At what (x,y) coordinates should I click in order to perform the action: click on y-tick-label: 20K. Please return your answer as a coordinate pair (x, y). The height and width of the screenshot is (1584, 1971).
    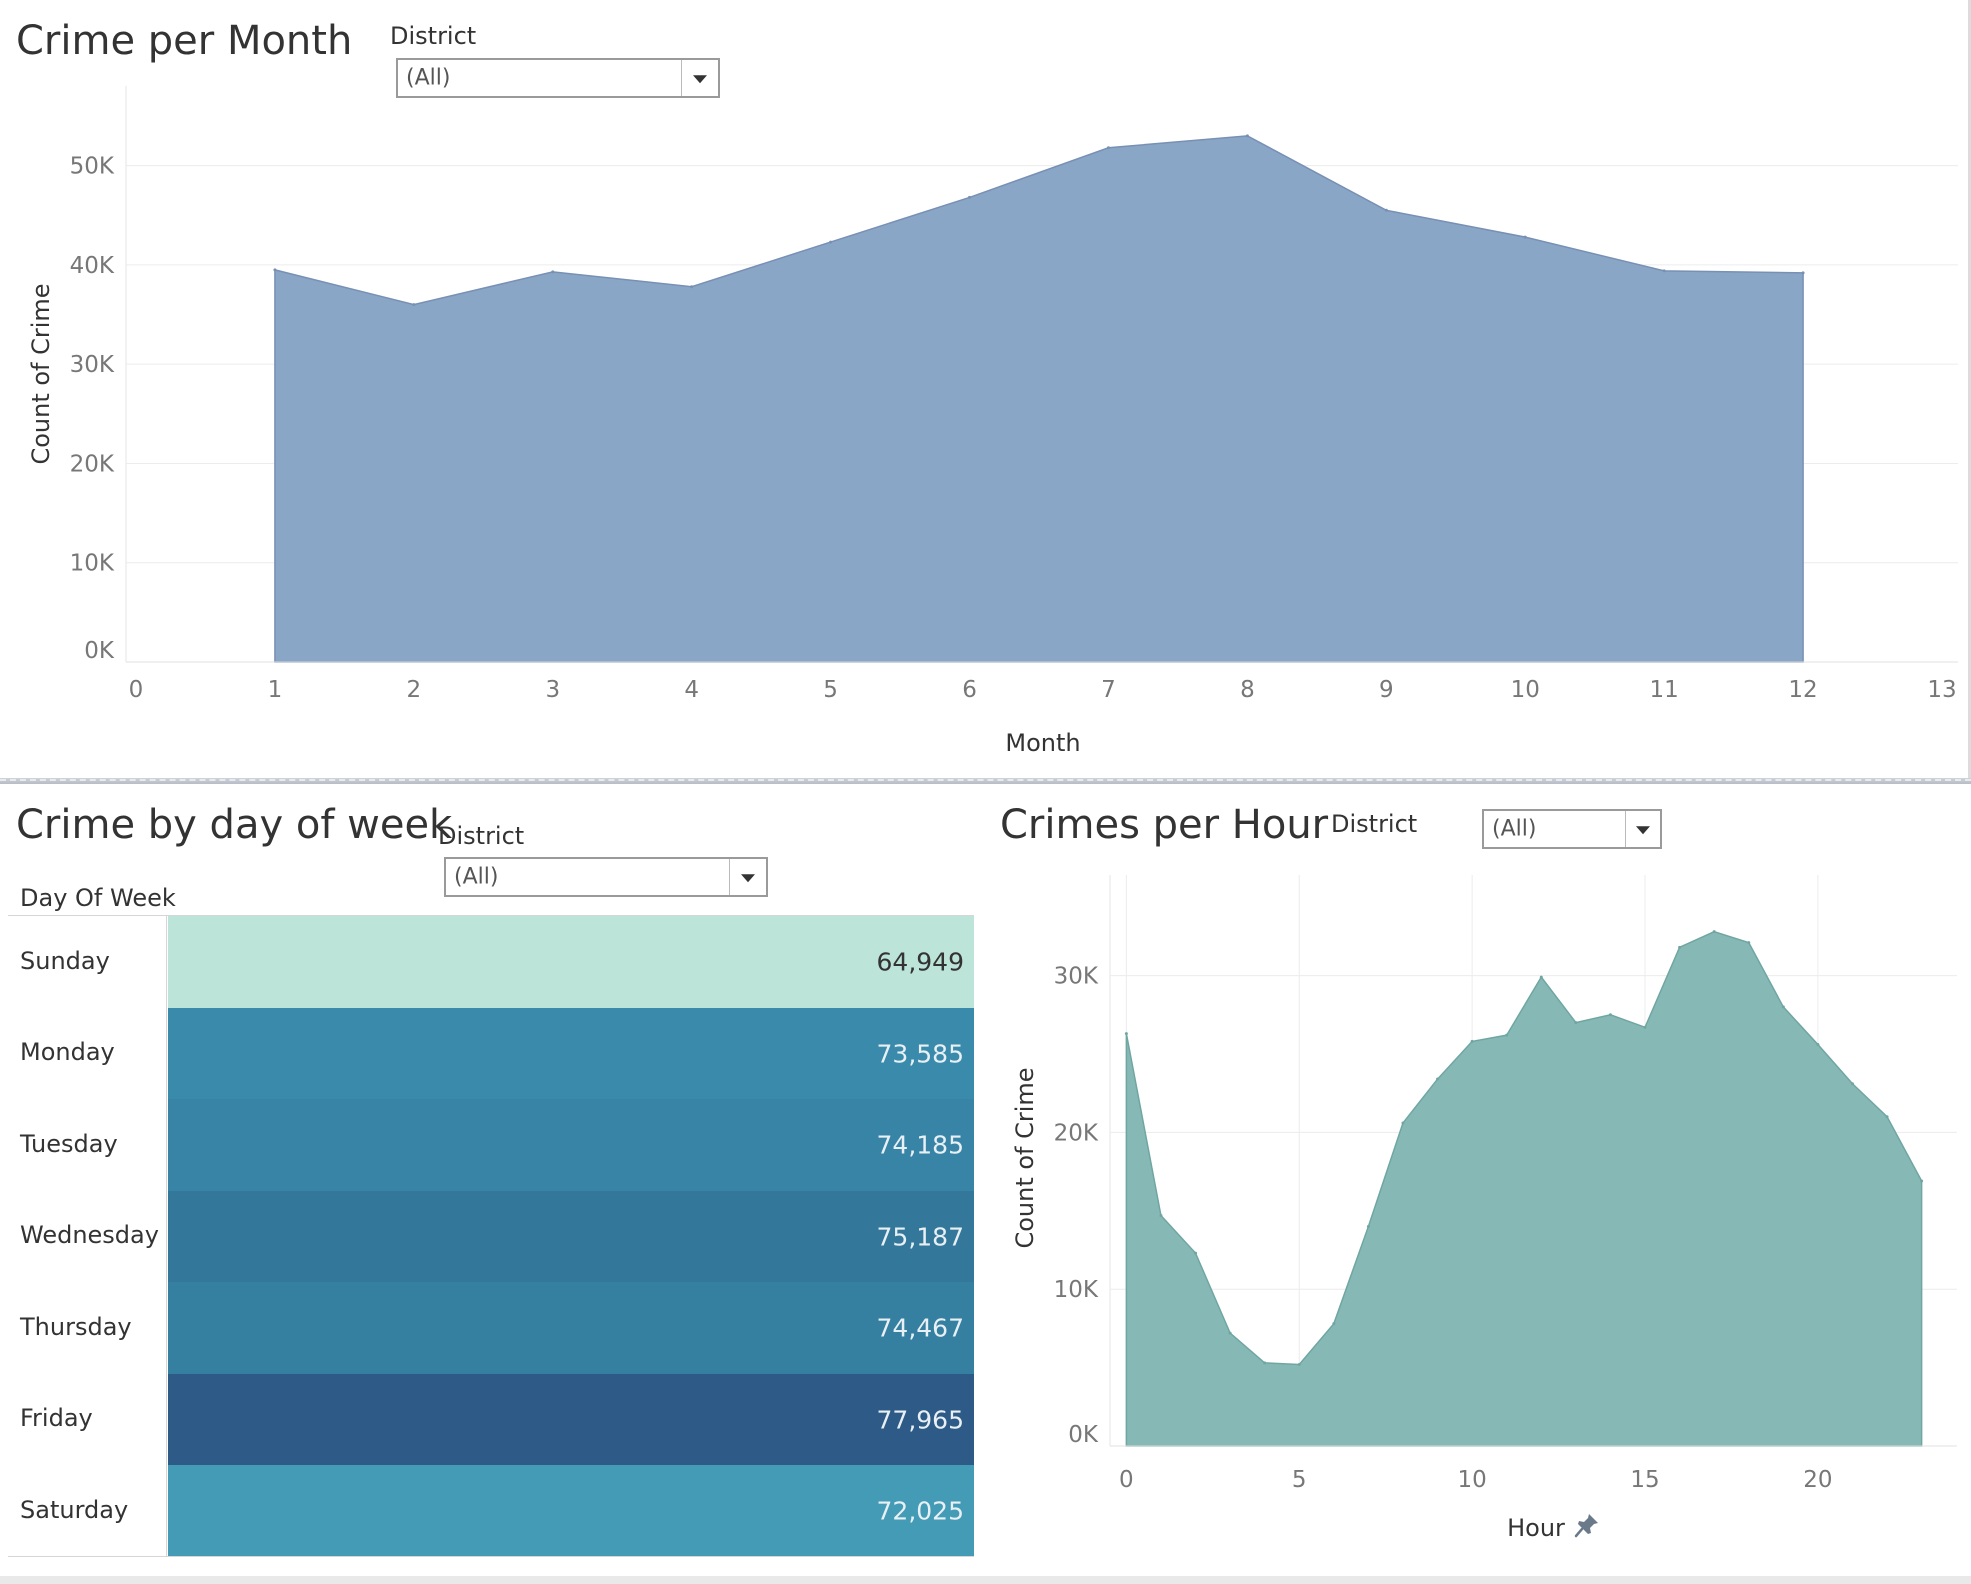
    Looking at the image, I should click on (1076, 1133).